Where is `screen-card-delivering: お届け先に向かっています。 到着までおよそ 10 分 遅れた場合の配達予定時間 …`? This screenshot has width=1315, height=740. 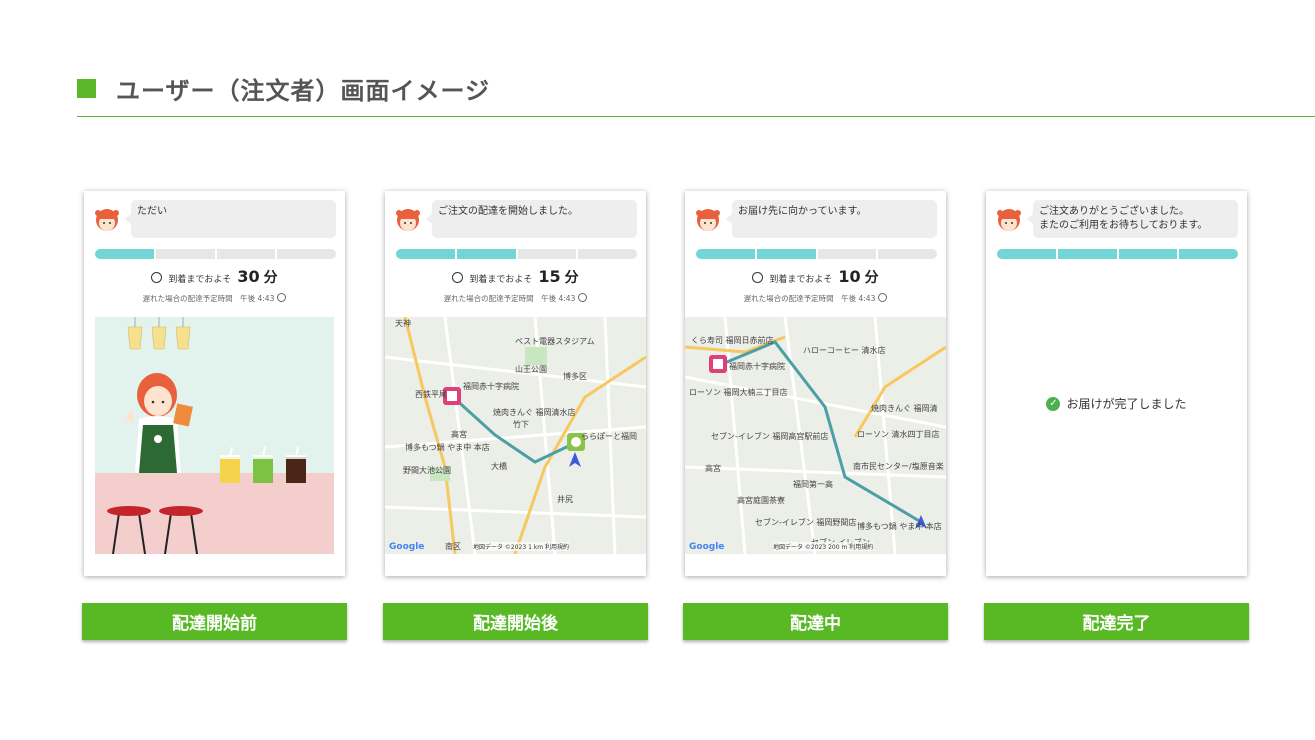
screen-card-delivering: お届け先に向かっています。 到着までおよそ 10 分 遅れた場合の配達予定時間 … is located at coordinates (815, 383).